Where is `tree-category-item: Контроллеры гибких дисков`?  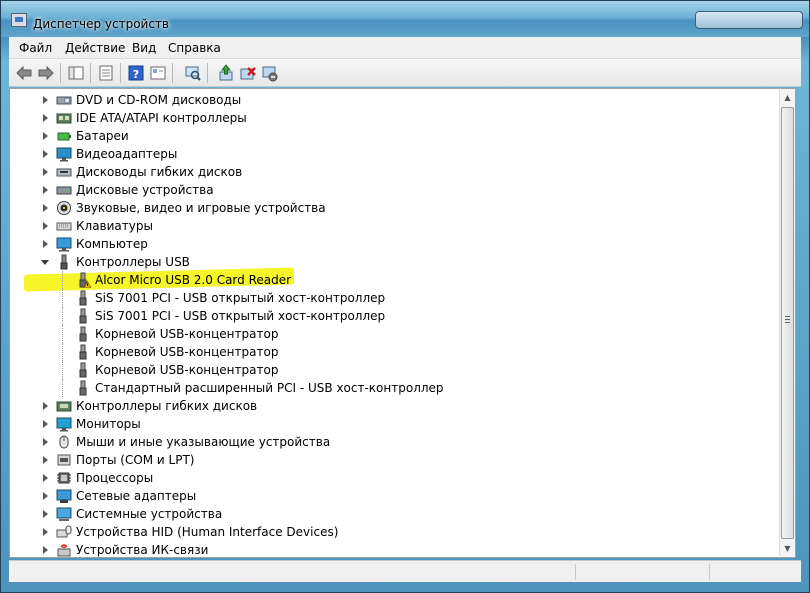 tree-category-item: Контроллеры гибких дисков is located at coordinates (394, 406).